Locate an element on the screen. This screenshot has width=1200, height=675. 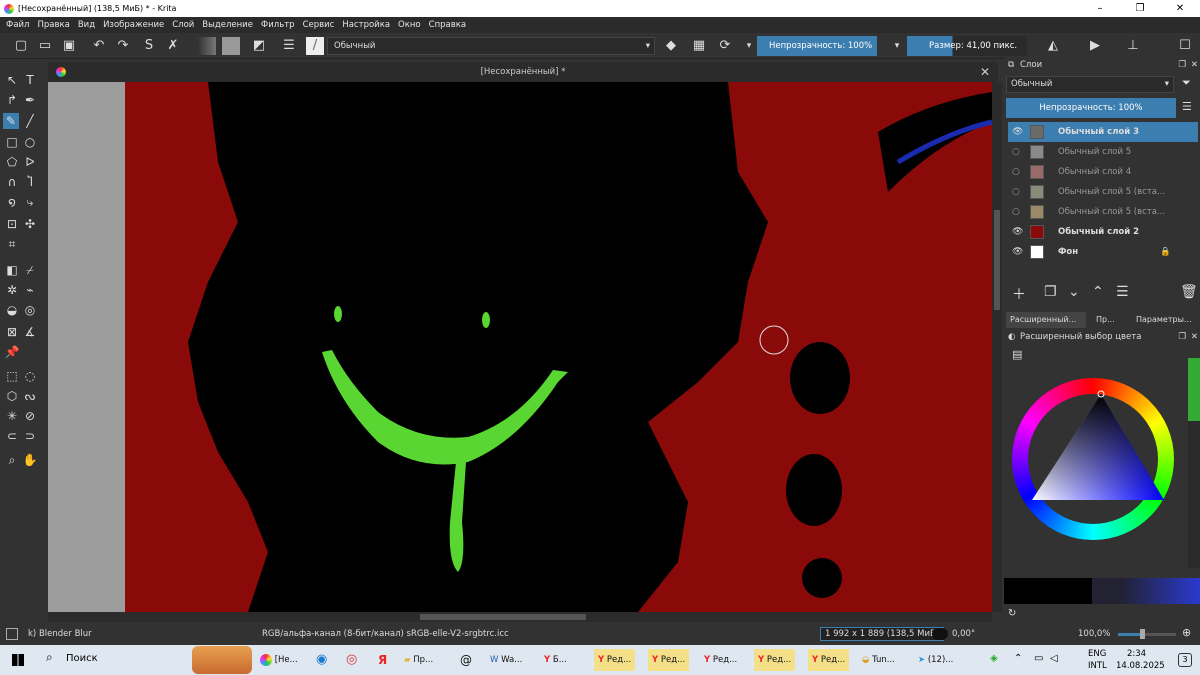
menu-filter: Фильтр is located at coordinates (278, 25).